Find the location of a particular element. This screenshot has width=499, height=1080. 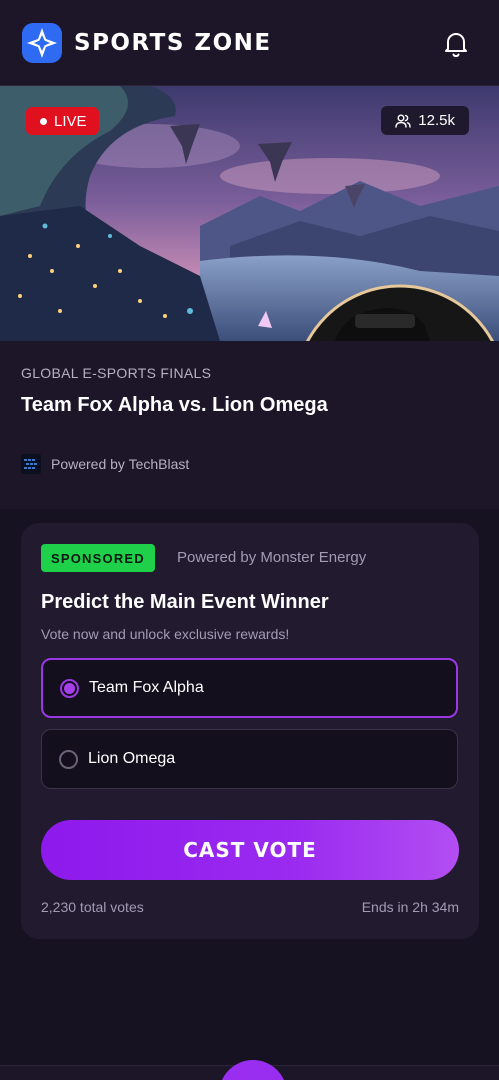

poll-option-team-fox-alpha: Team Fox Alpha is located at coordinates (249, 688).